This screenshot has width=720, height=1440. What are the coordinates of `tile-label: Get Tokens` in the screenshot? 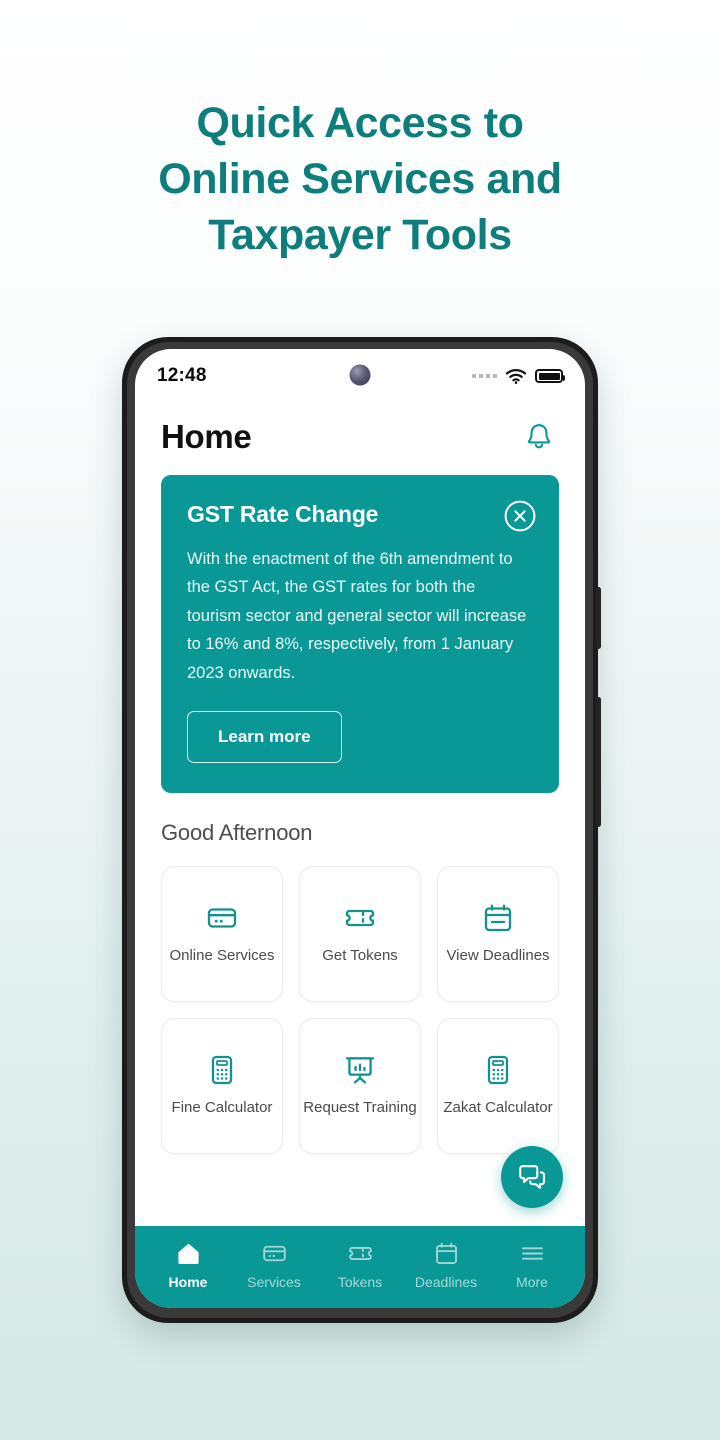 It's located at (360, 956).